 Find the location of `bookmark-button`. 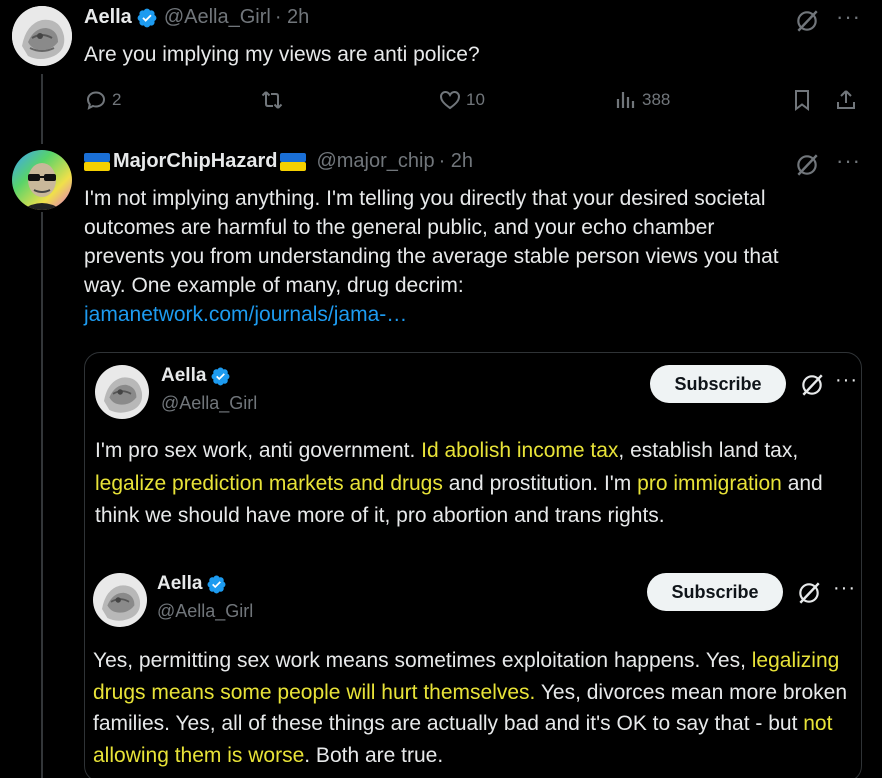

bookmark-button is located at coordinates (802, 100).